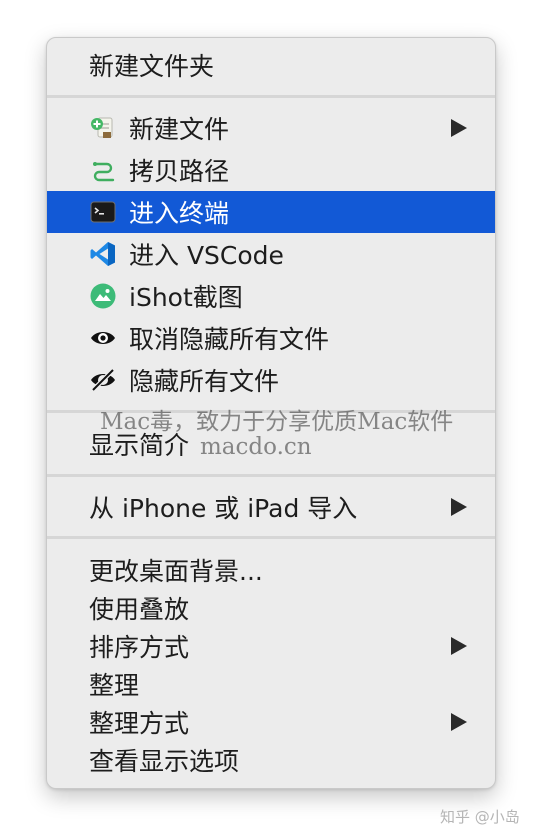 This screenshot has width=540, height=840. What do you see at coordinates (139, 723) in the screenshot?
I see `menu-item-label: 整理方式` at bounding box center [139, 723].